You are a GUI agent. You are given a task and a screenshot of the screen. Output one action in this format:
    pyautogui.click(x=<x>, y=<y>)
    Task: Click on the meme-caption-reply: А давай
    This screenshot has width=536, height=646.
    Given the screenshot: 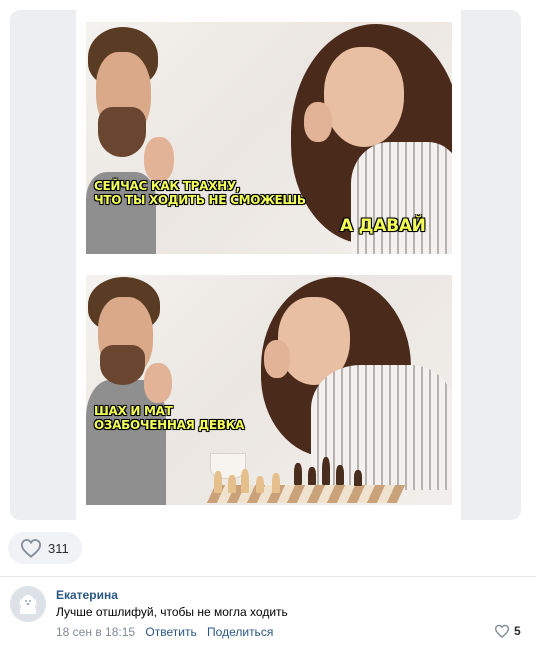 What is the action you would take?
    pyautogui.click(x=383, y=226)
    